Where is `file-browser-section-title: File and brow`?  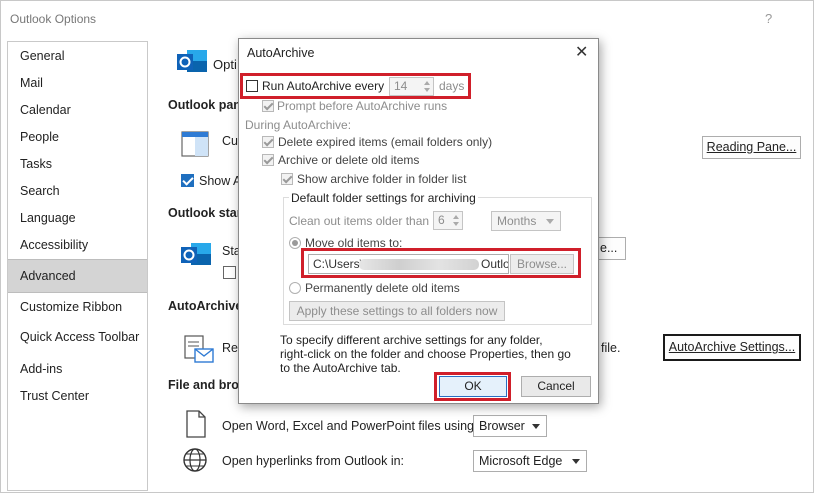 file-browser-section-title: File and brow is located at coordinates (208, 385).